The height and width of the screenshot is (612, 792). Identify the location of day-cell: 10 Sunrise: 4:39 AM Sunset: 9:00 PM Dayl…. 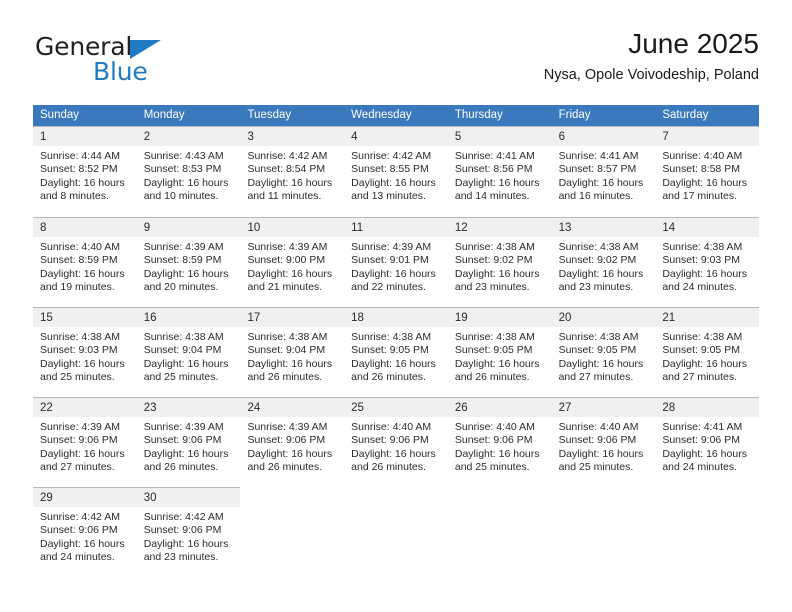
(292, 261).